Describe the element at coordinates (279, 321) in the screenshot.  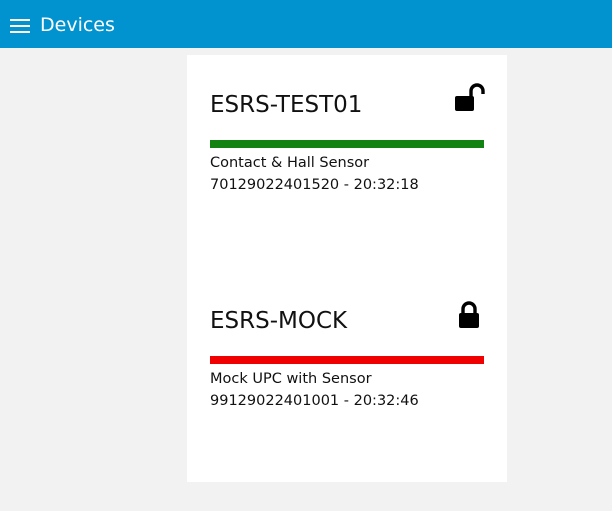
I see `device-name: ESRS-MOCK` at that location.